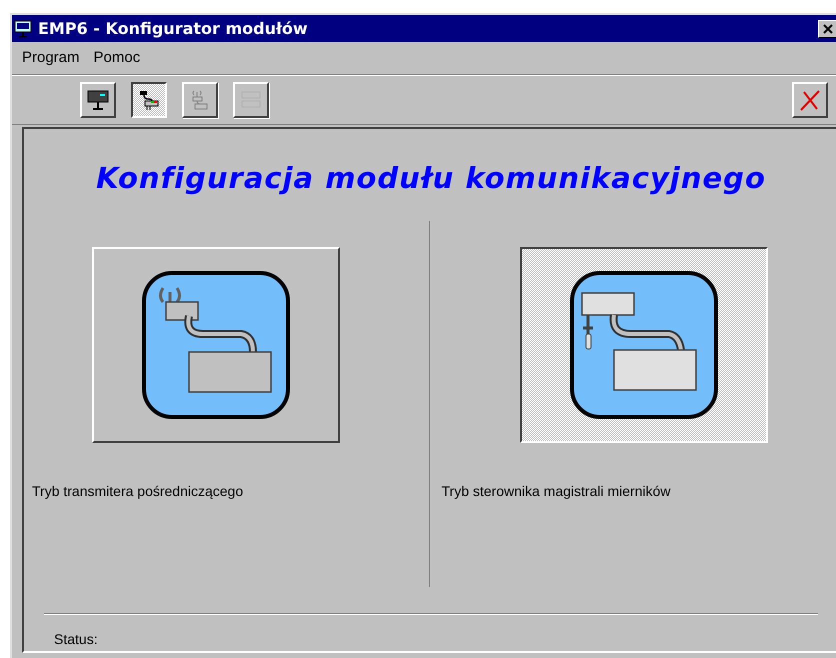  I want to click on menu-item: Pomoc, so click(117, 58).